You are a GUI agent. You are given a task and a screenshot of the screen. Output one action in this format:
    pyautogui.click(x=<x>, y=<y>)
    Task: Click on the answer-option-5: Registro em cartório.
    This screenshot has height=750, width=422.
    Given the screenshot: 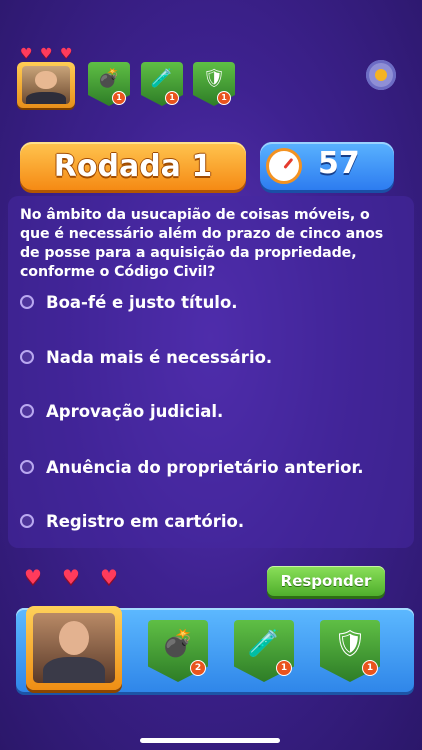 What is the action you would take?
    pyautogui.click(x=132, y=521)
    